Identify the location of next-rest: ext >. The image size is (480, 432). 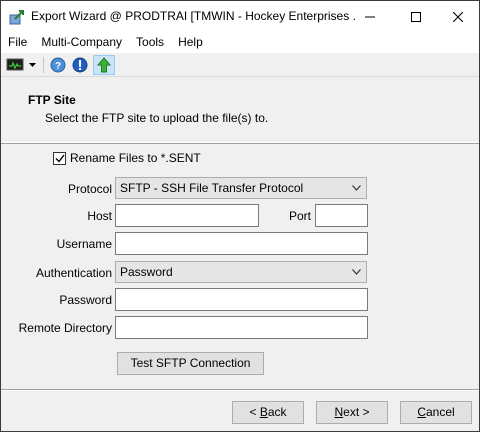
(356, 412).